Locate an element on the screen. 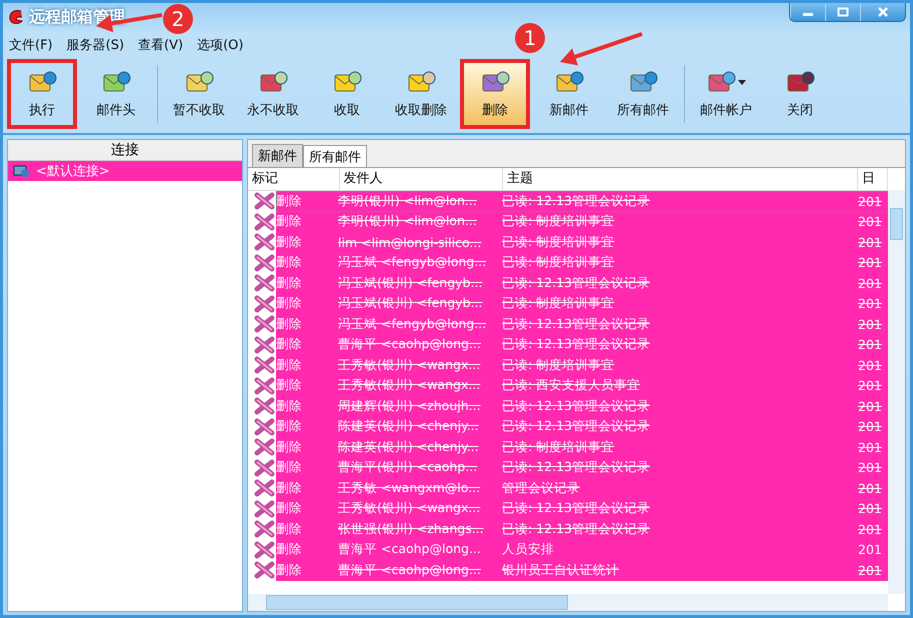  column-header: 主题 is located at coordinates (680, 179).